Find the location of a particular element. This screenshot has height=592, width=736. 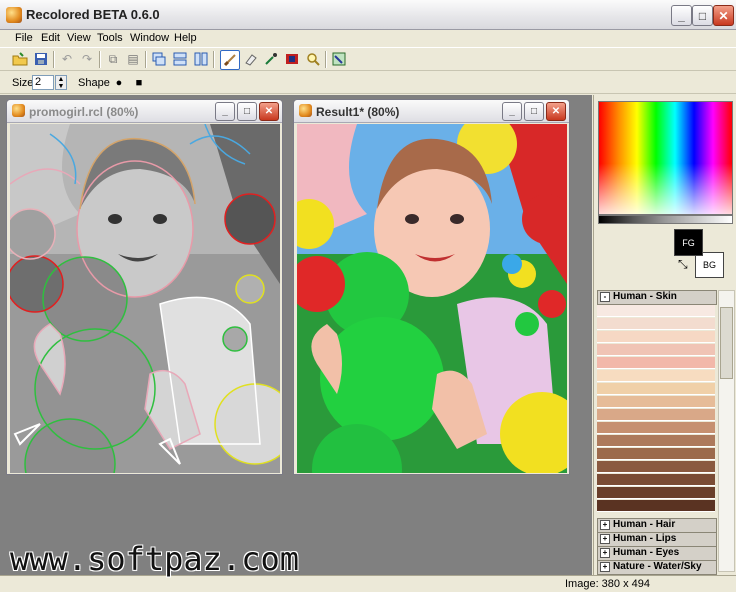

image-size-status: Image: 380 x 494 is located at coordinates (608, 584).